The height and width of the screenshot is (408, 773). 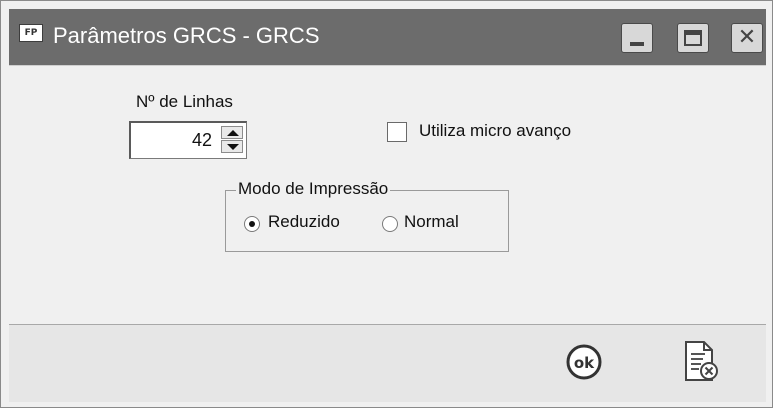 I want to click on radio-normal-label: Normal, so click(x=431, y=222).